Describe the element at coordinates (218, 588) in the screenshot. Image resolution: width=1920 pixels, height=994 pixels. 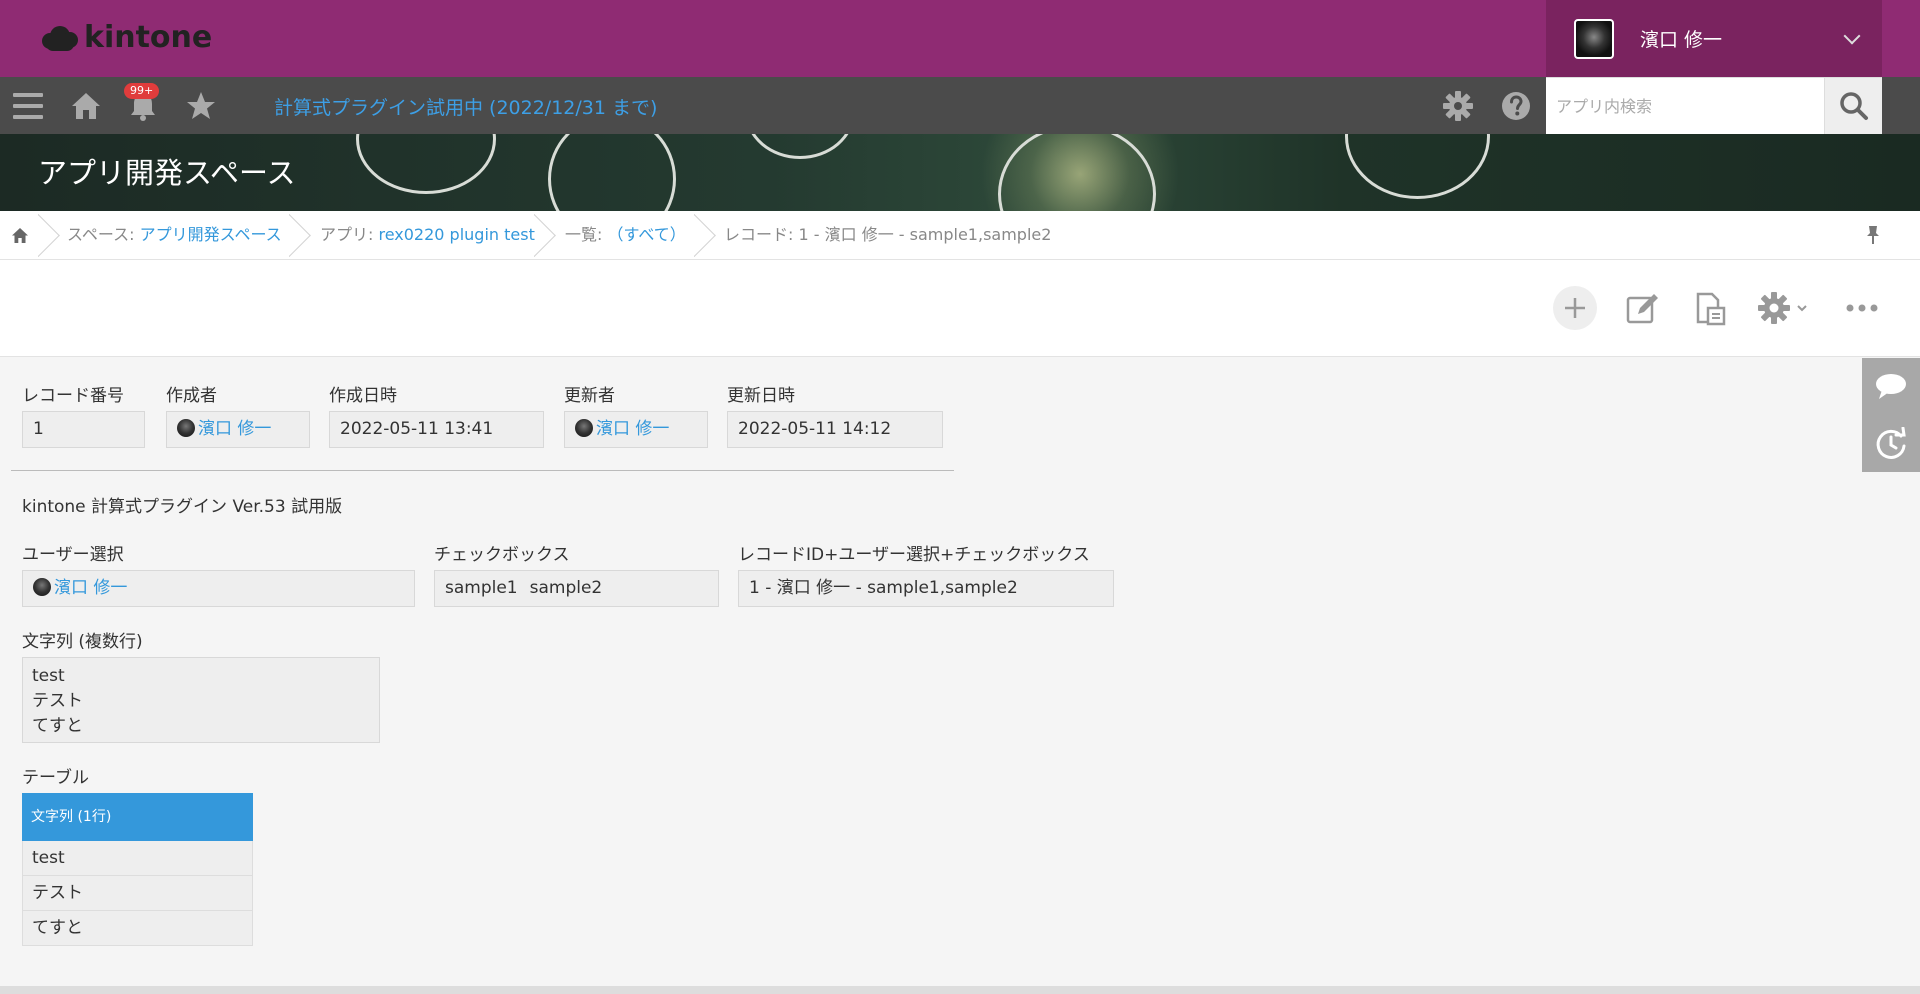
I see `user-select-value: 濱口 修一` at that location.